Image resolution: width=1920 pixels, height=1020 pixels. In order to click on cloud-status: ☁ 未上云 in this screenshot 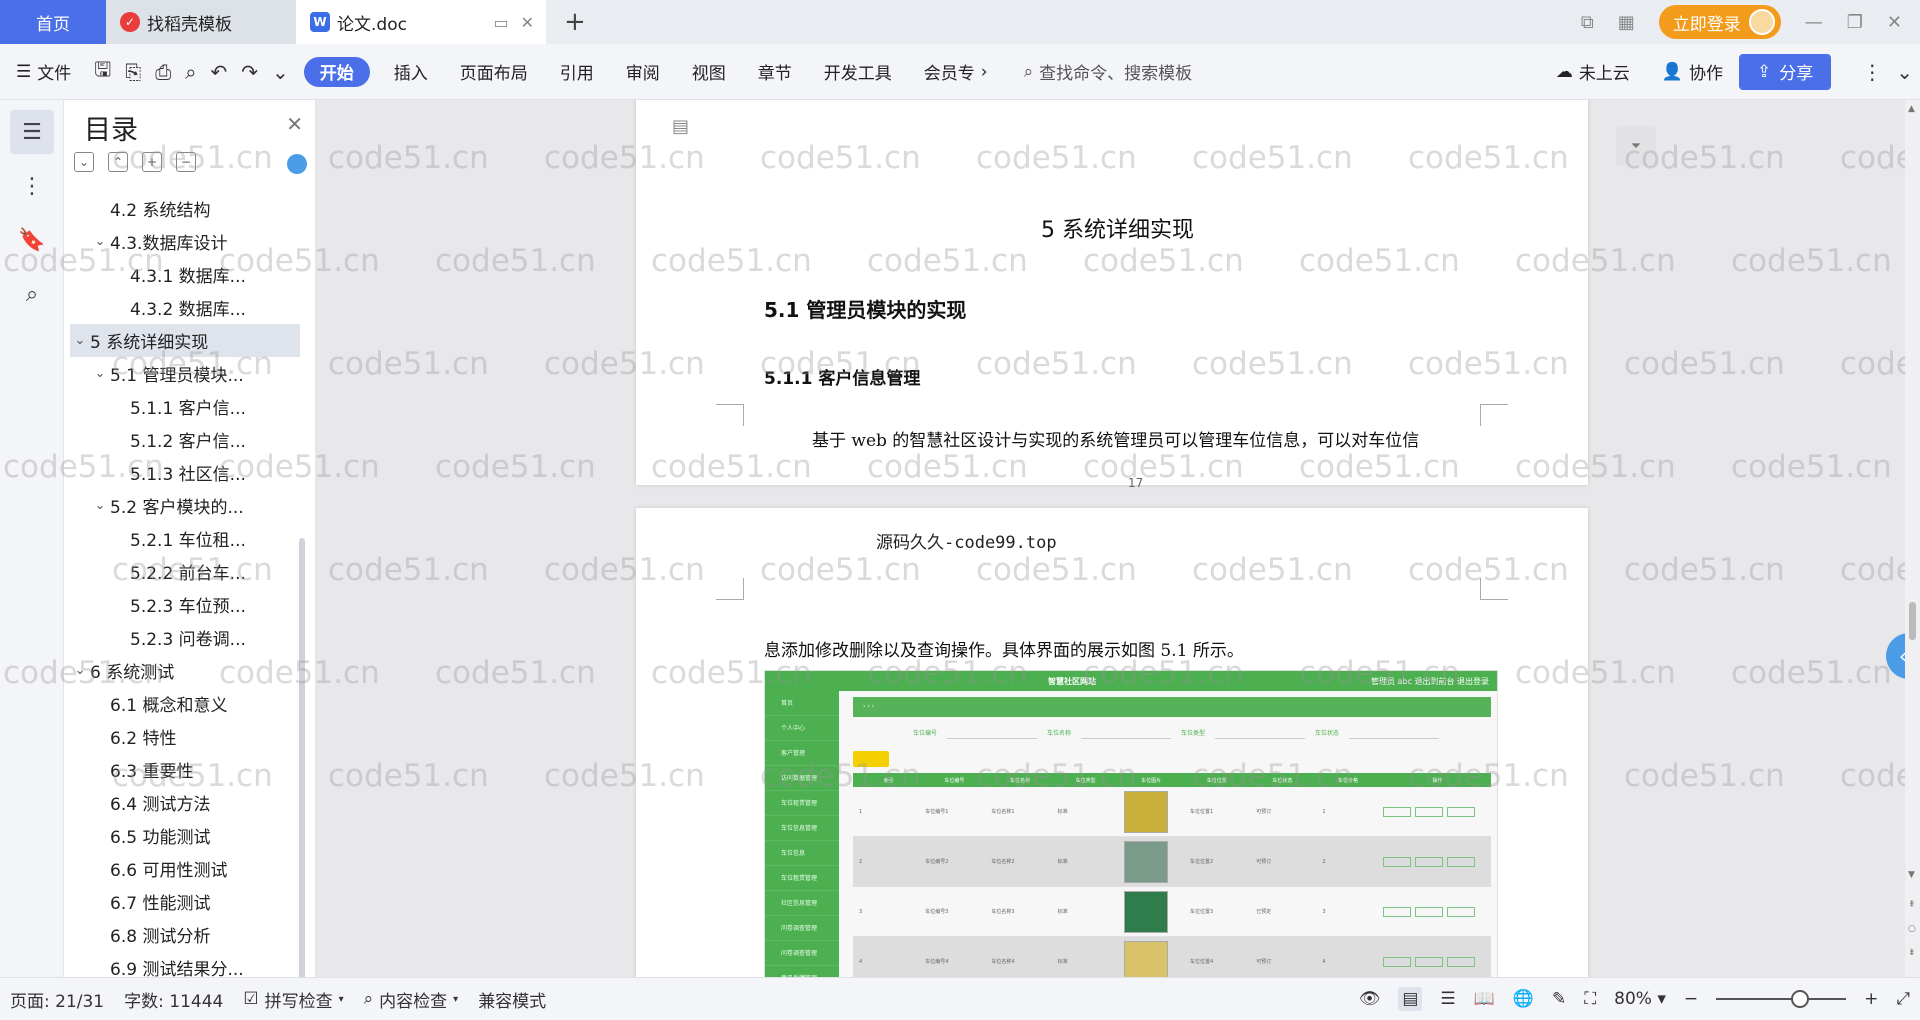, I will do `click(1593, 72)`.